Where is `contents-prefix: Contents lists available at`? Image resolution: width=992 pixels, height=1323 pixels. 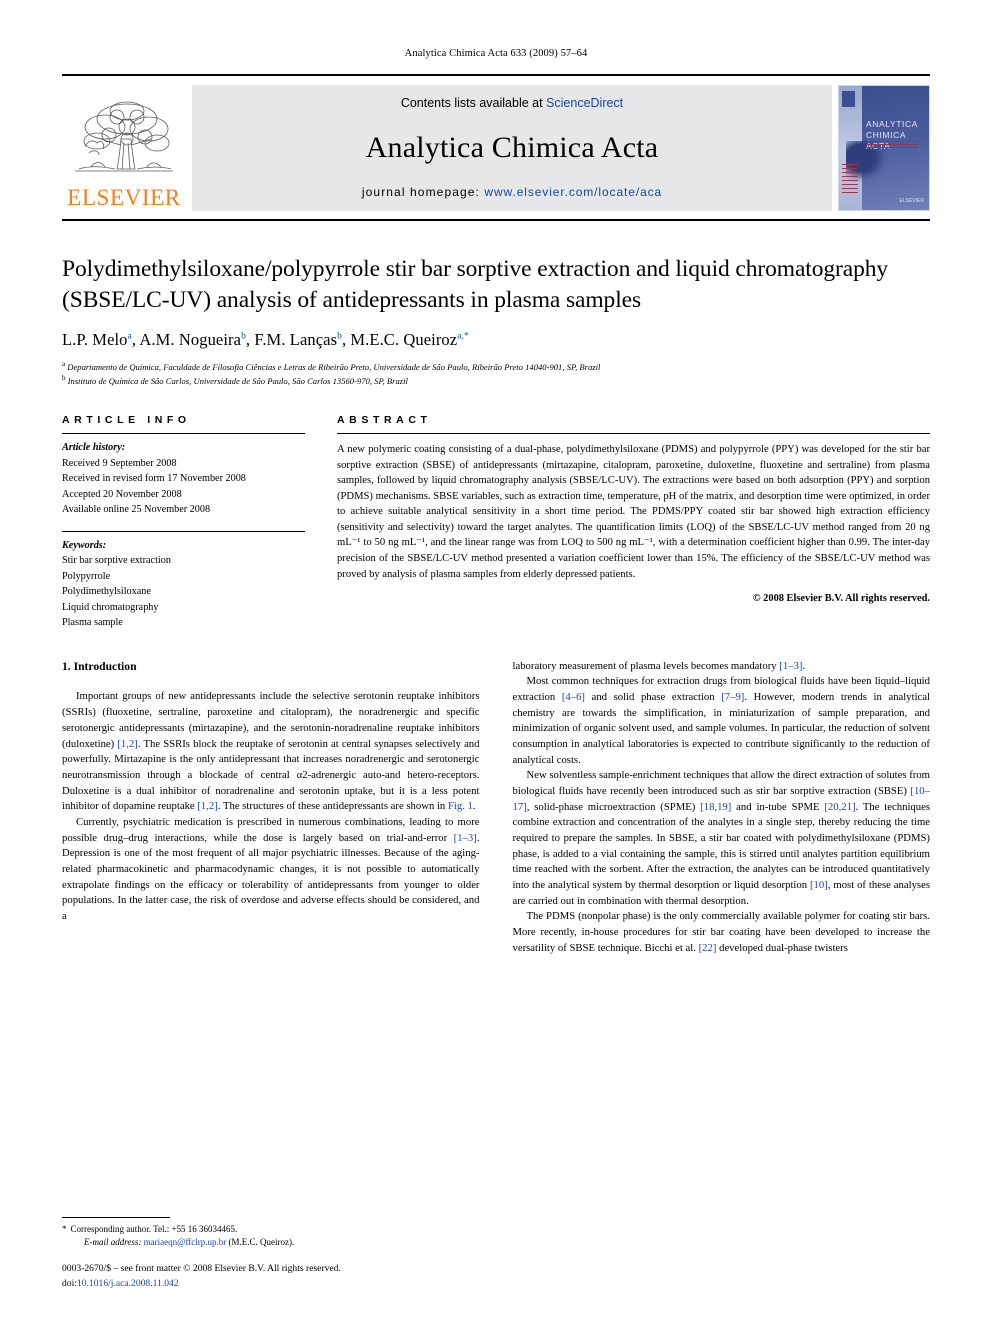 contents-prefix: Contents lists available at is located at coordinates (473, 103).